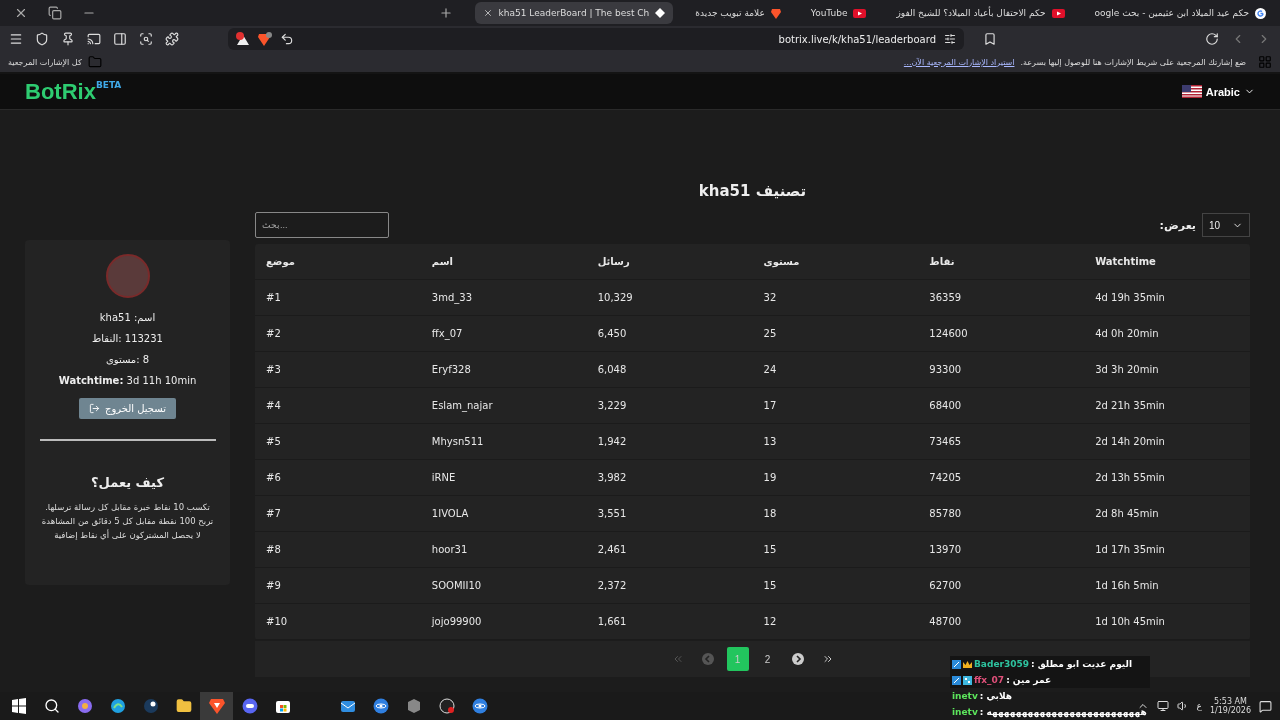 The width and height of the screenshot is (1280, 720). Describe the element at coordinates (45, 62) in the screenshot. I see `all-bookmarks-link: كل الإشارات المرجعية` at that location.